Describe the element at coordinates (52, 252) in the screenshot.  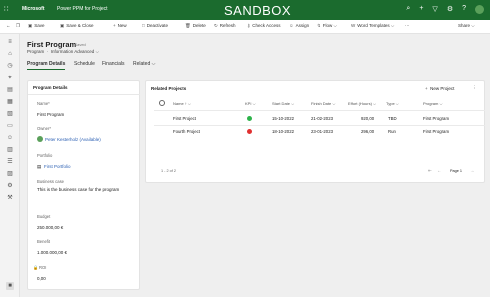
I see `benefit-field: 1.000.000,00 €` at that location.